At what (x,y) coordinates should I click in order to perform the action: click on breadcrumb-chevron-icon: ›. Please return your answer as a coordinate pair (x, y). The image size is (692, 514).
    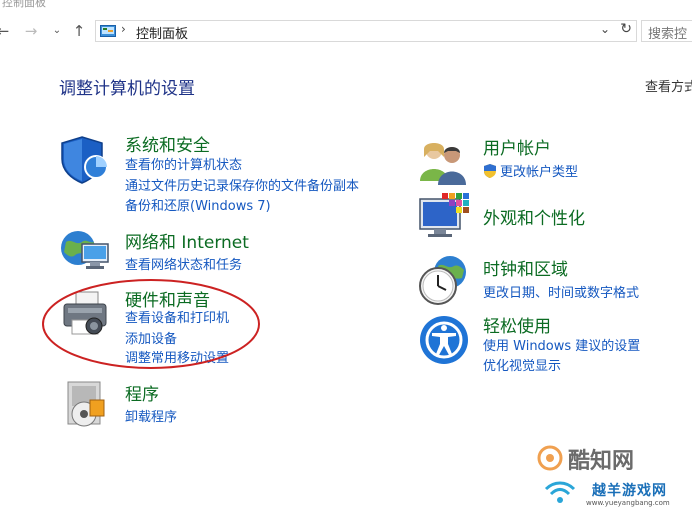
    Looking at the image, I should click on (123, 29).